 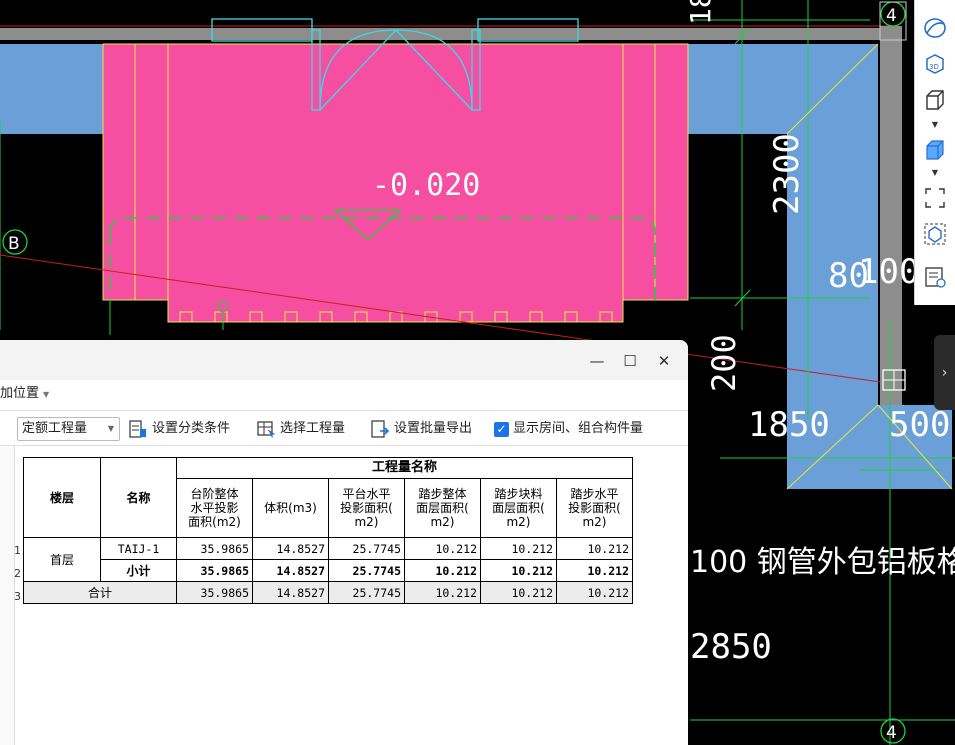 I want to click on floor-cell: 首层, so click(x=62, y=559).